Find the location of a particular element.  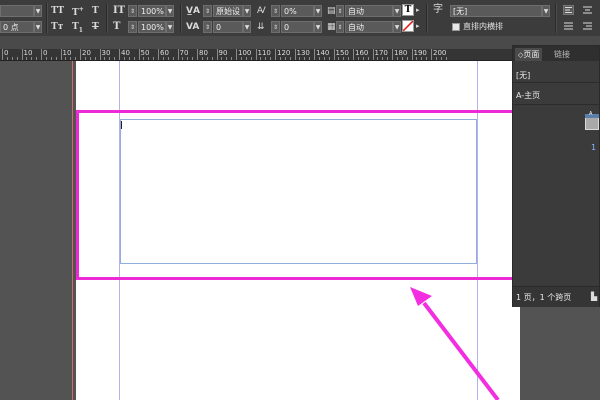

skew-stepper: ⇕ is located at coordinates (275, 11).